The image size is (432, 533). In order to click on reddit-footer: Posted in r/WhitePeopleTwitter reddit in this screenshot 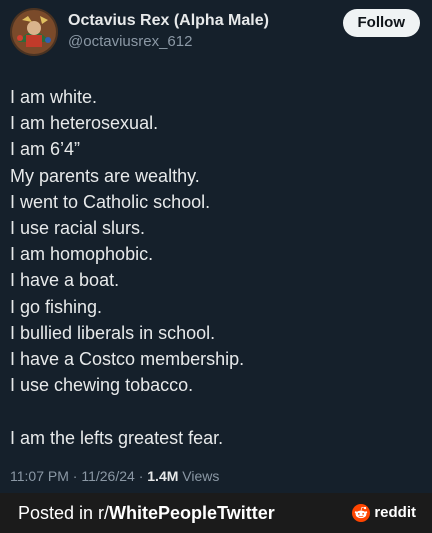, I will do `click(216, 513)`.